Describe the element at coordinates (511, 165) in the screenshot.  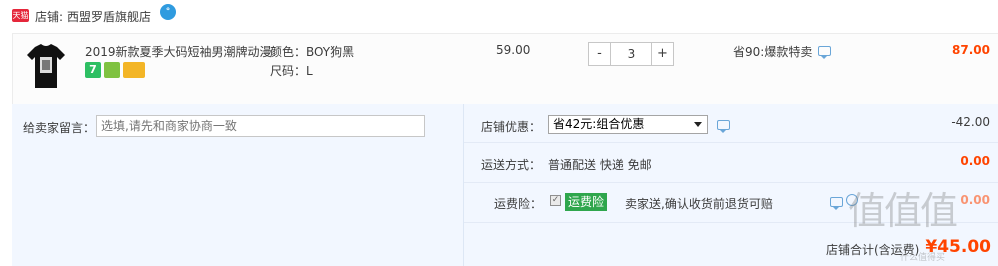
I see `shipping-label: 运送方式：` at that location.